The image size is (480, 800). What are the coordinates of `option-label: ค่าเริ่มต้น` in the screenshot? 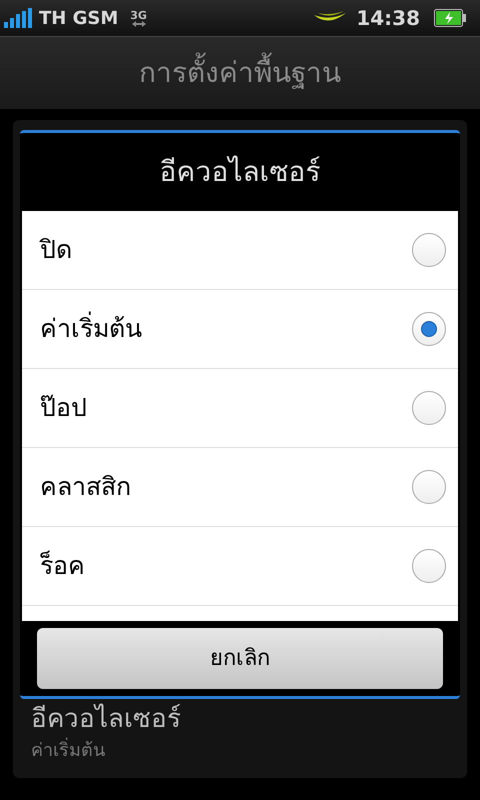 It's located at (91, 329).